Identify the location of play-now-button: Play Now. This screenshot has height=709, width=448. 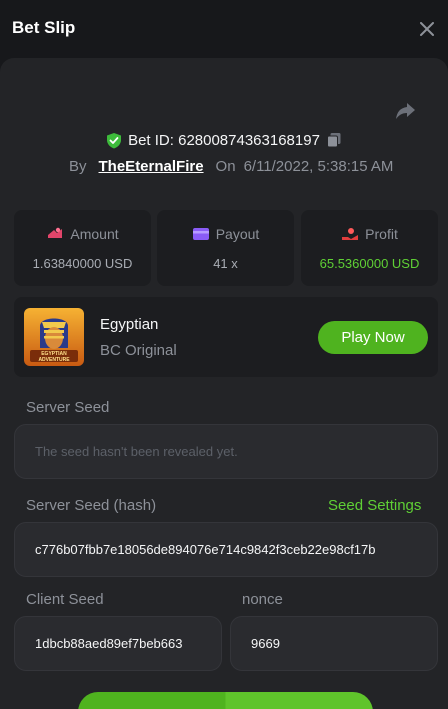
(373, 337).